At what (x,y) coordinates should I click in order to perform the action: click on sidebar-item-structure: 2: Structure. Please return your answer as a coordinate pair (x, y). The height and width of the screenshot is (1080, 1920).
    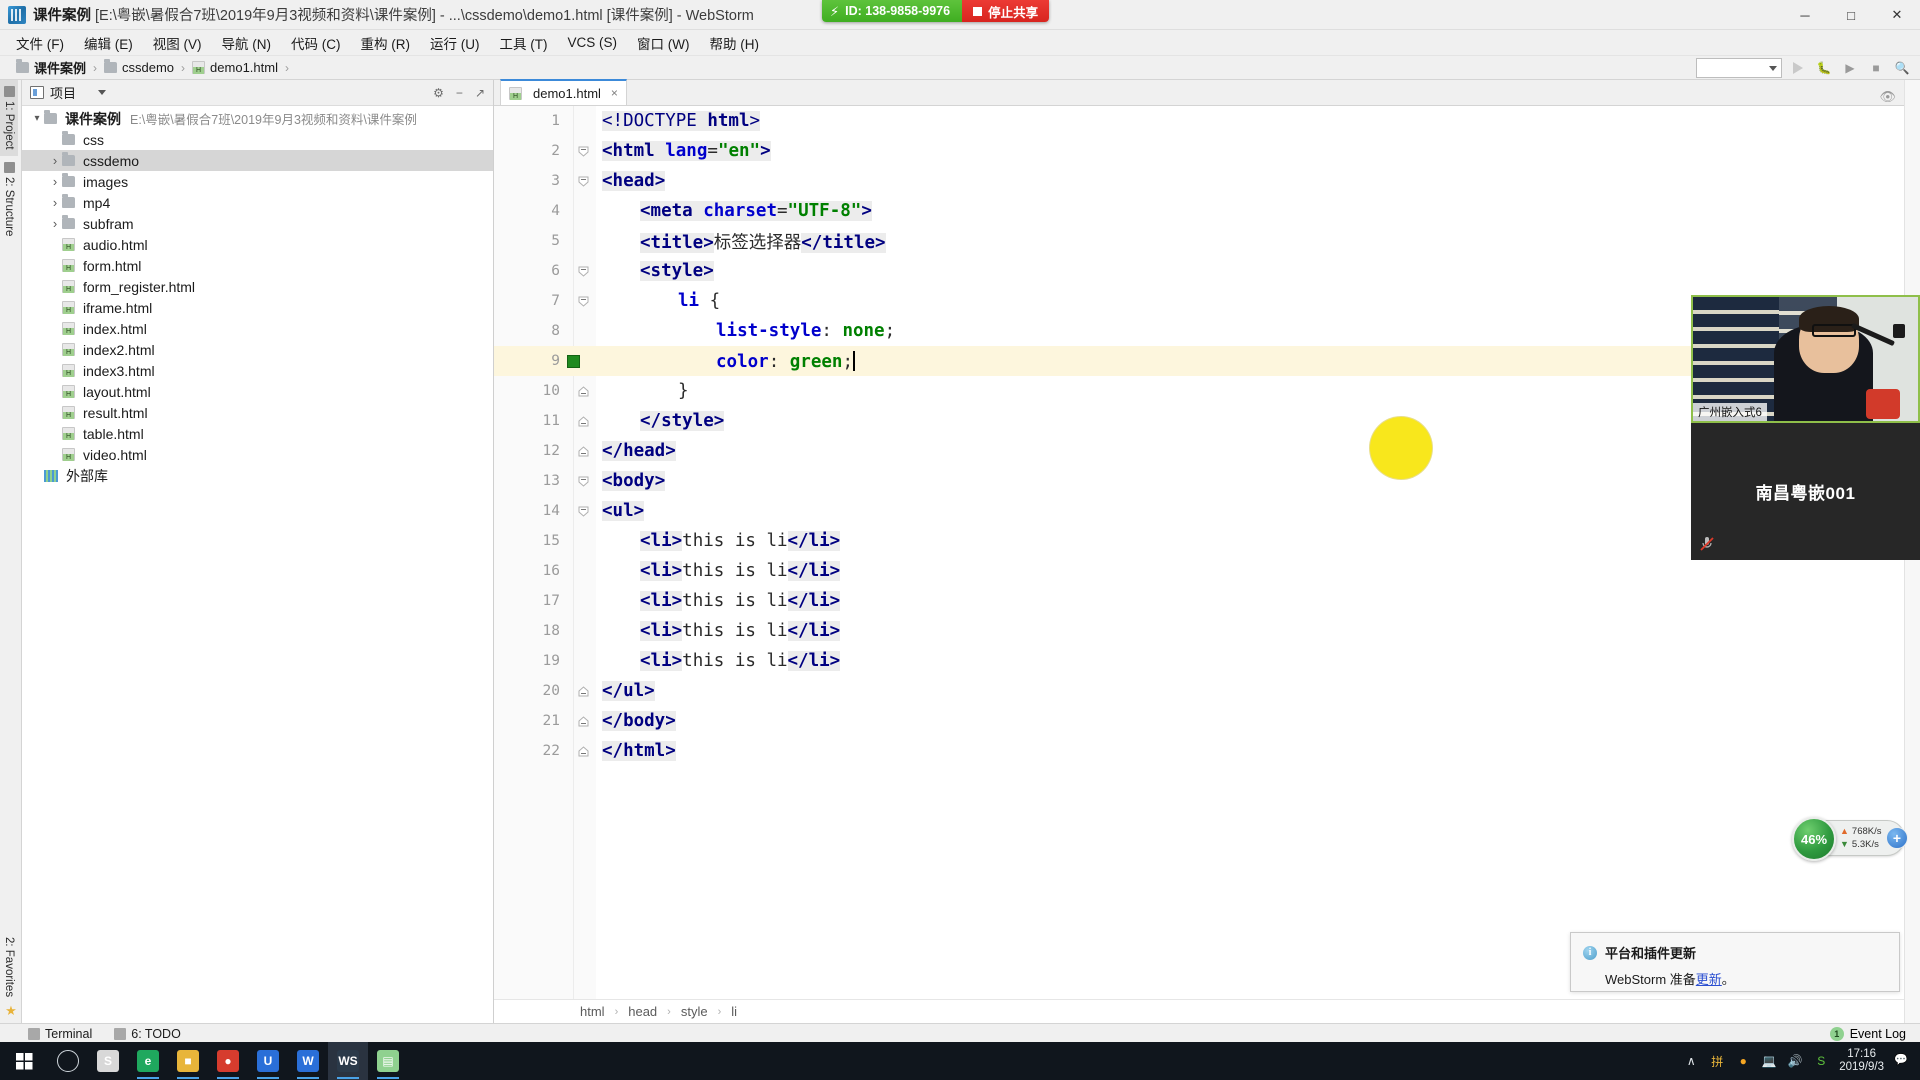
    Looking at the image, I should click on (9, 199).